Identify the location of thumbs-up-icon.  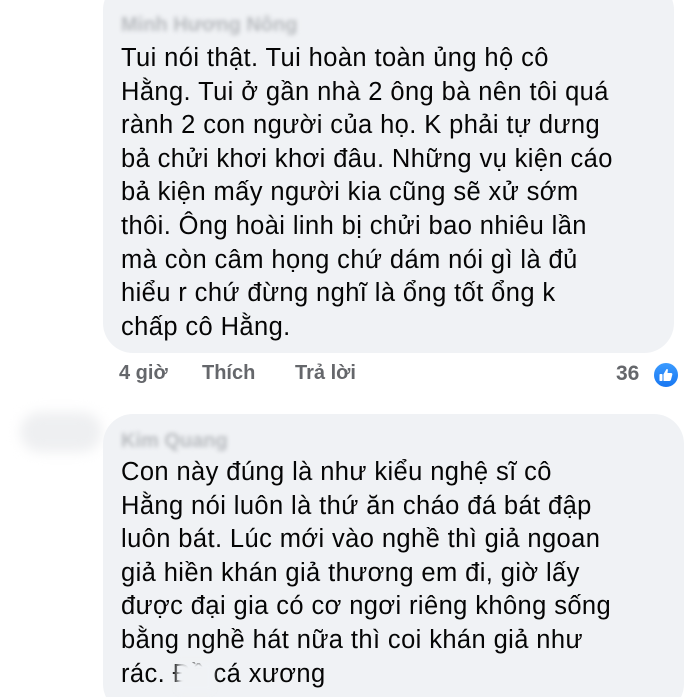
(666, 375).